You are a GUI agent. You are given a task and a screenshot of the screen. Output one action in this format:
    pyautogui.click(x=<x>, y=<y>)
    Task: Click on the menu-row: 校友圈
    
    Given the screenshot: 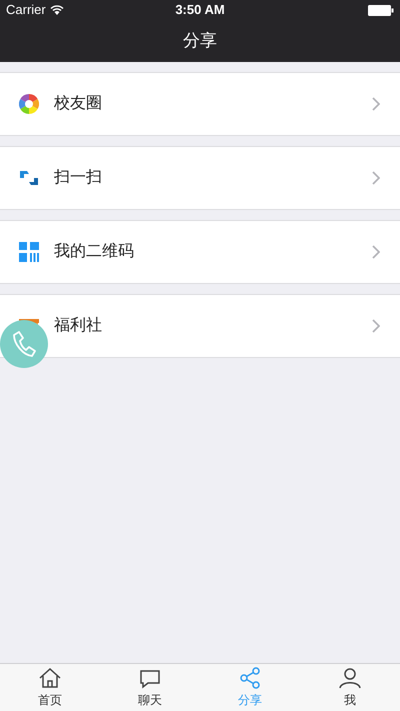 What is the action you would take?
    pyautogui.click(x=200, y=104)
    